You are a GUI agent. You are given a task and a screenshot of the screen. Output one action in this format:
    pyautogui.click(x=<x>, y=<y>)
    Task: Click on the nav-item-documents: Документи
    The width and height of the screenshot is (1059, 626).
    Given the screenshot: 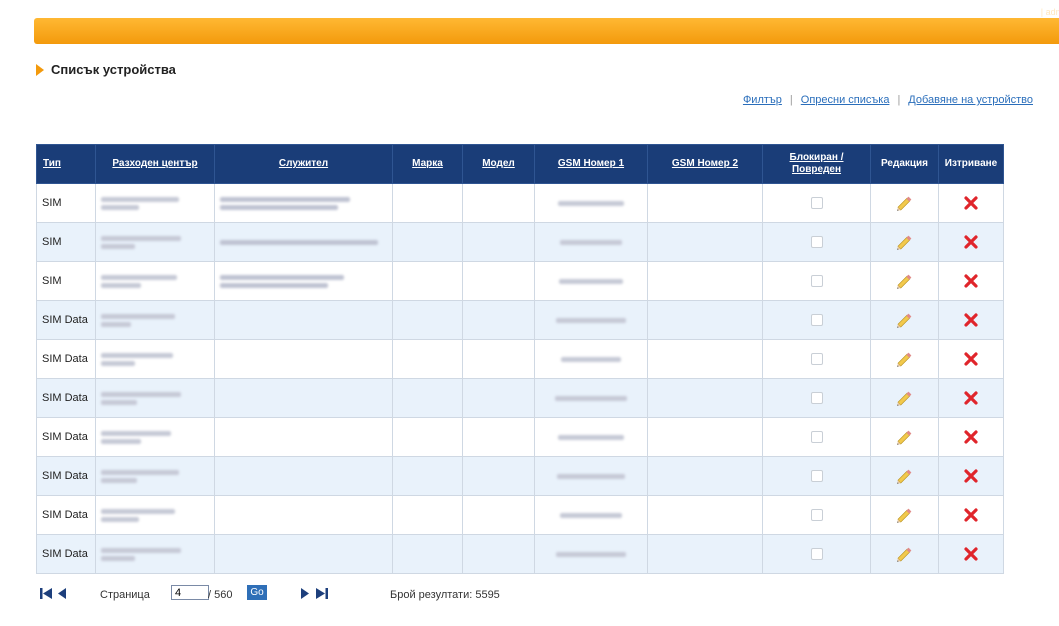 What is the action you would take?
    pyautogui.click(x=549, y=12)
    